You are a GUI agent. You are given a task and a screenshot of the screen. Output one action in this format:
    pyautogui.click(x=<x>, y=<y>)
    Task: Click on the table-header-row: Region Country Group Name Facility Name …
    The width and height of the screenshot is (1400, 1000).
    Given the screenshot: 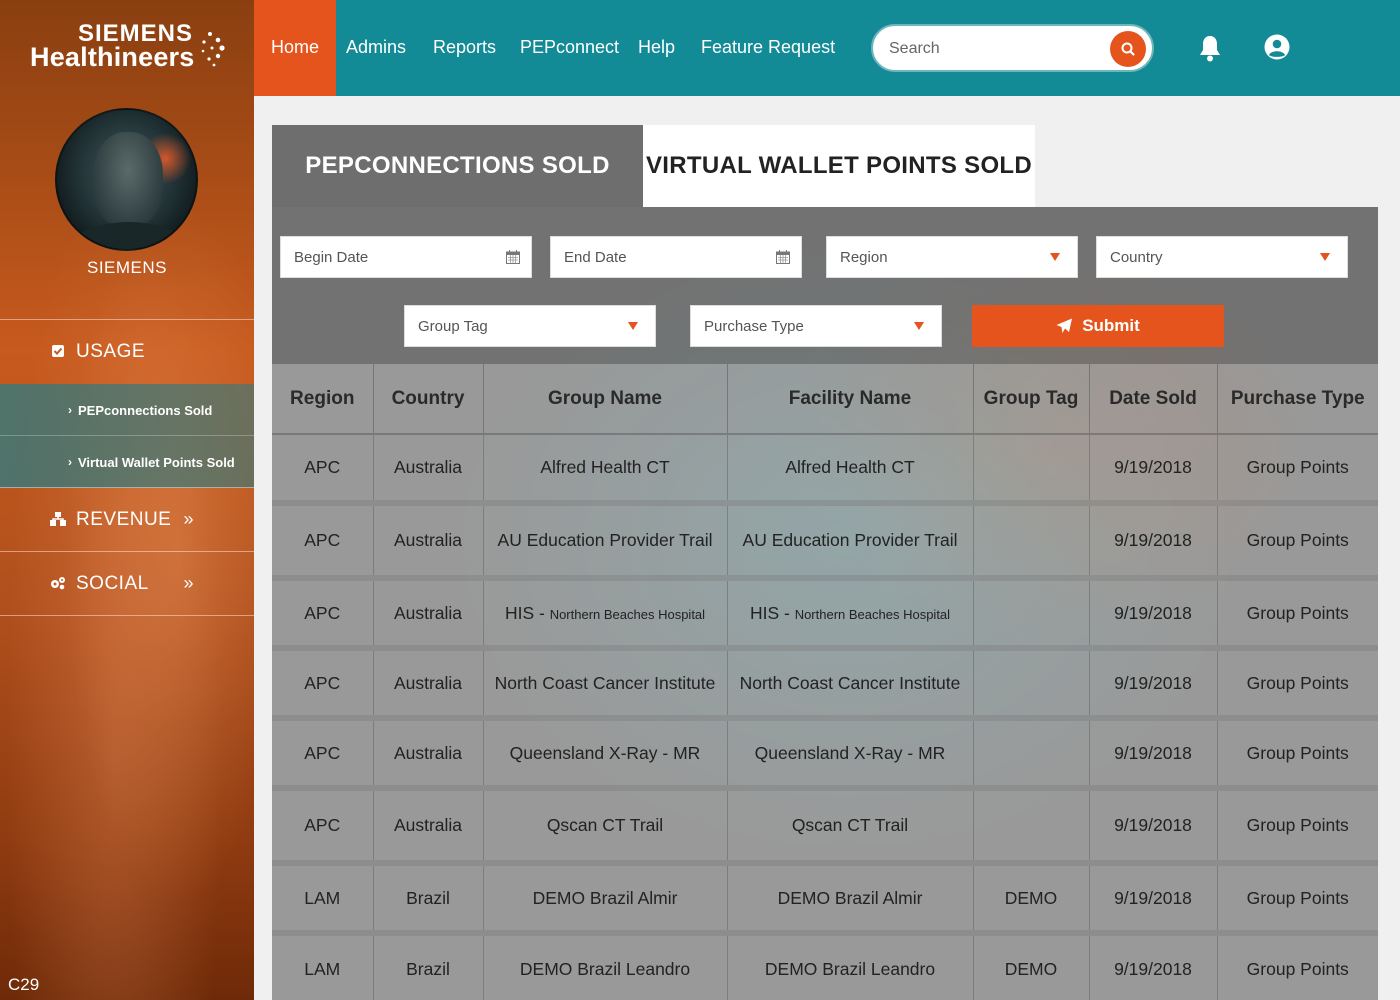 What is the action you would take?
    pyautogui.click(x=825, y=399)
    